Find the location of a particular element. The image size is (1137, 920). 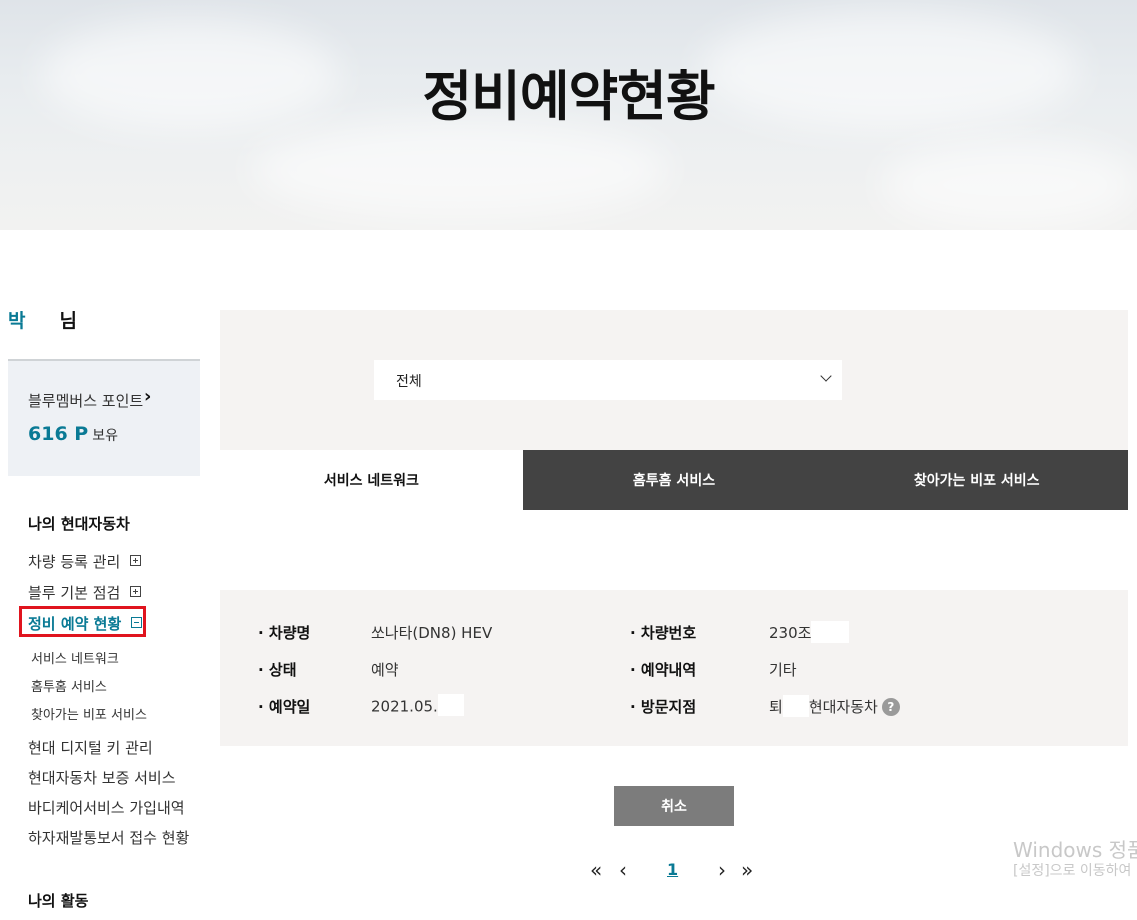

filter-area: 전체 is located at coordinates (674, 380).